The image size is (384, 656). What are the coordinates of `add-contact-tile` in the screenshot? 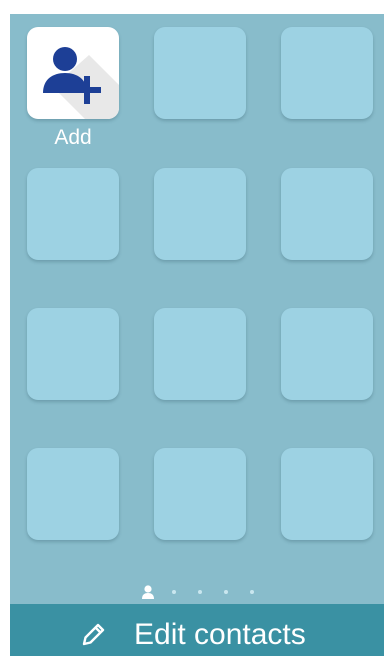 It's located at (73, 73).